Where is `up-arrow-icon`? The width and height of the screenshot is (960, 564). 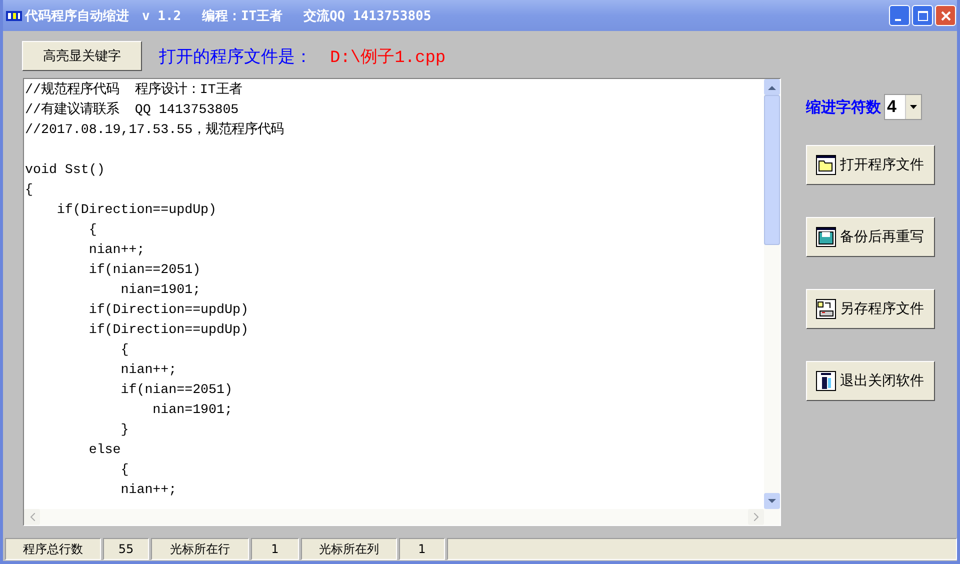
up-arrow-icon is located at coordinates (772, 87).